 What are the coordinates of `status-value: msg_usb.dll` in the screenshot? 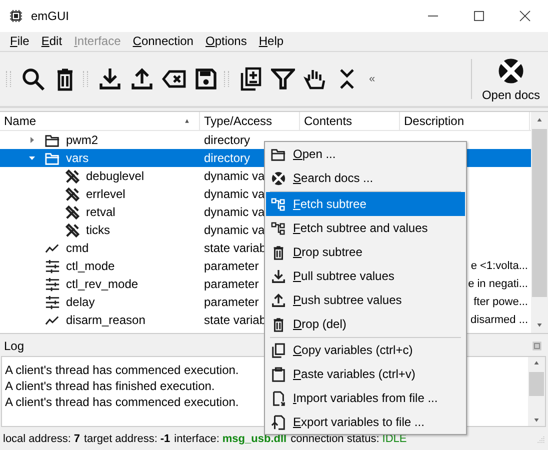 It's located at (254, 439).